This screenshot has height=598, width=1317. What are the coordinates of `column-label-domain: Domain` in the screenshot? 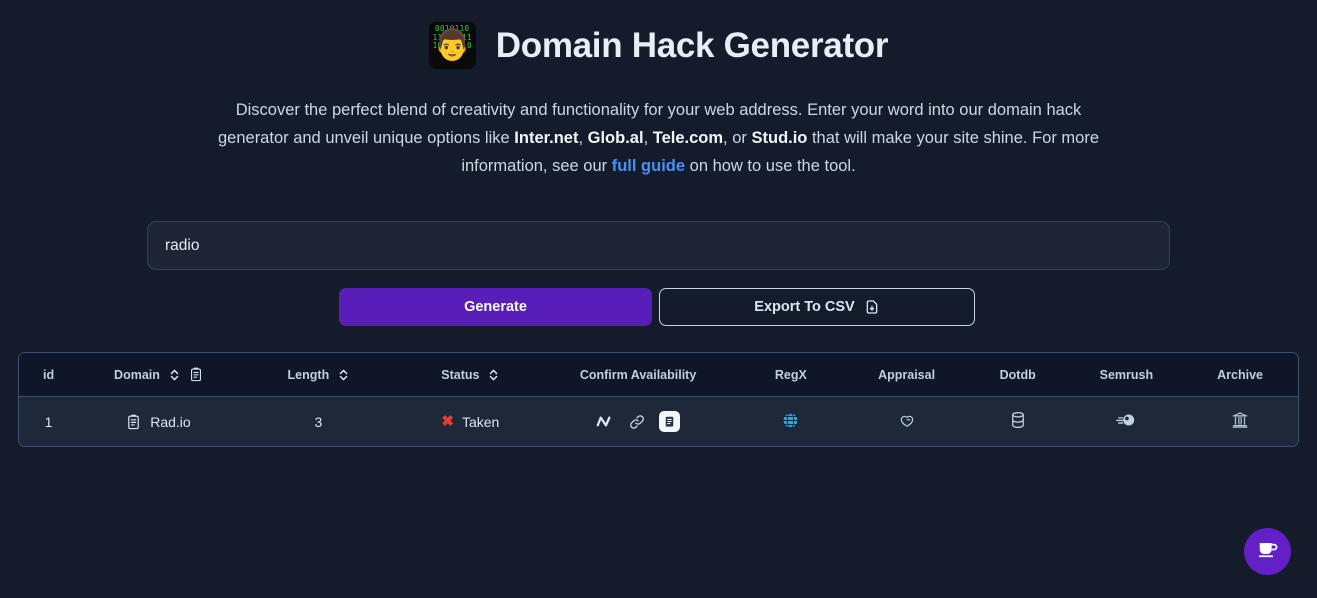 It's located at (137, 374).